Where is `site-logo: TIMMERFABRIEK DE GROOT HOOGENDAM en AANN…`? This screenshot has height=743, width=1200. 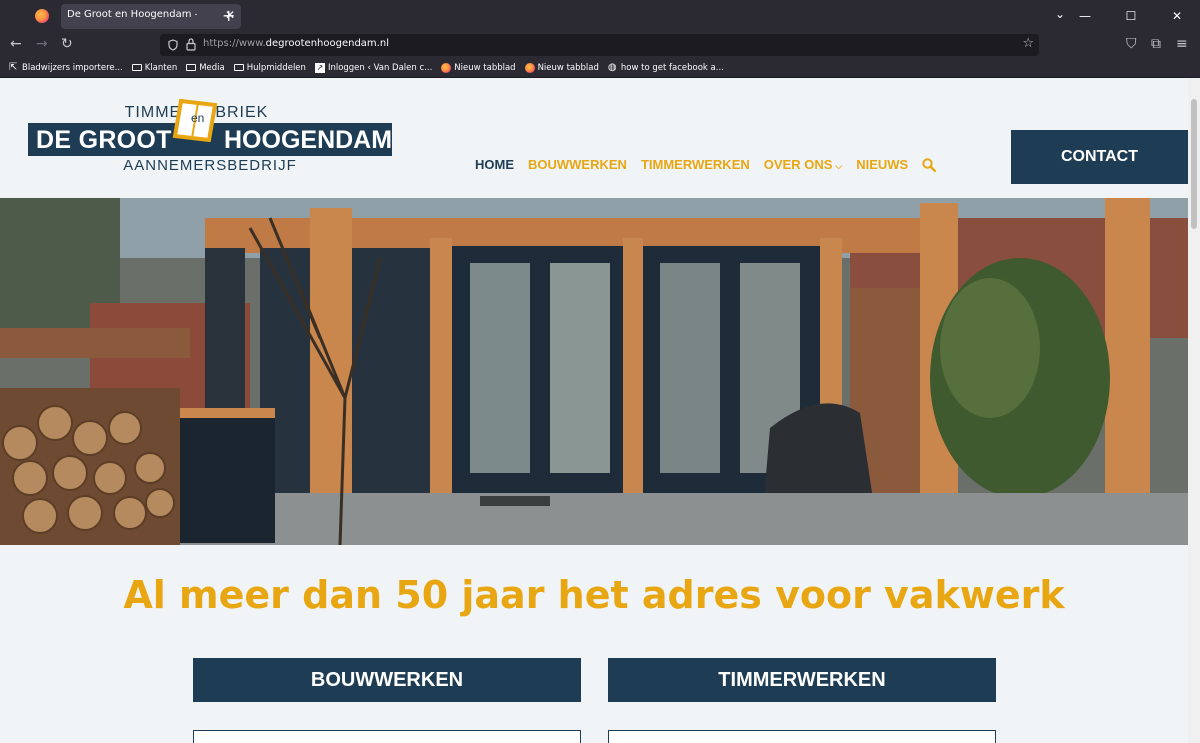 site-logo: TIMMERFABRIEK DE GROOT HOOGENDAM en AANN… is located at coordinates (210, 136).